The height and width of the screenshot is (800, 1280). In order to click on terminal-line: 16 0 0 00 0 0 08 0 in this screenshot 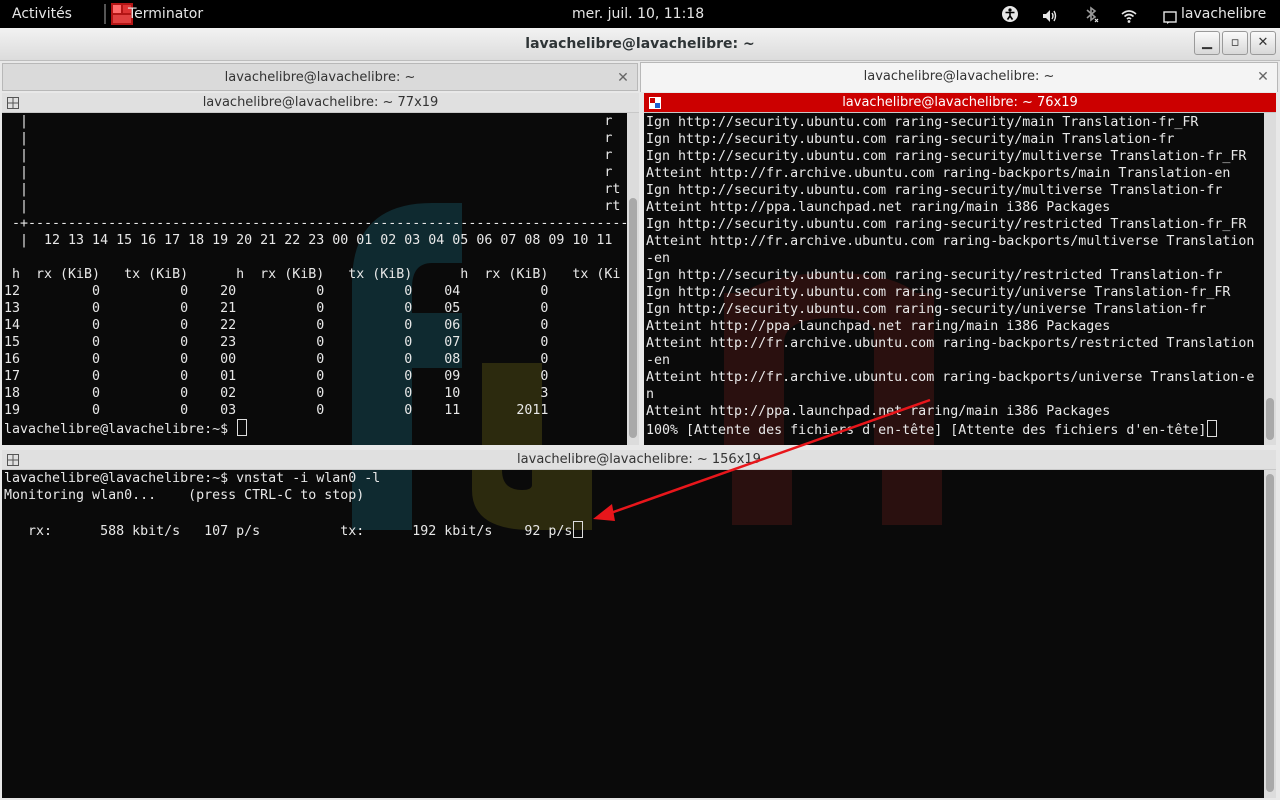, I will do `click(276, 359)`.